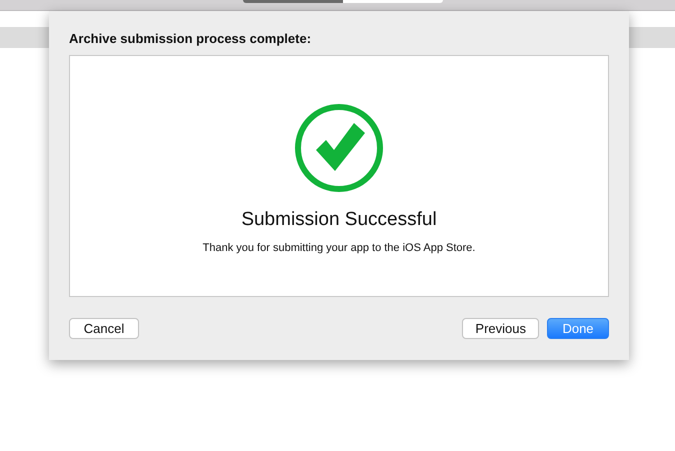 The image size is (675, 451). Describe the element at coordinates (500, 328) in the screenshot. I see `sheet-button: Previous` at that location.